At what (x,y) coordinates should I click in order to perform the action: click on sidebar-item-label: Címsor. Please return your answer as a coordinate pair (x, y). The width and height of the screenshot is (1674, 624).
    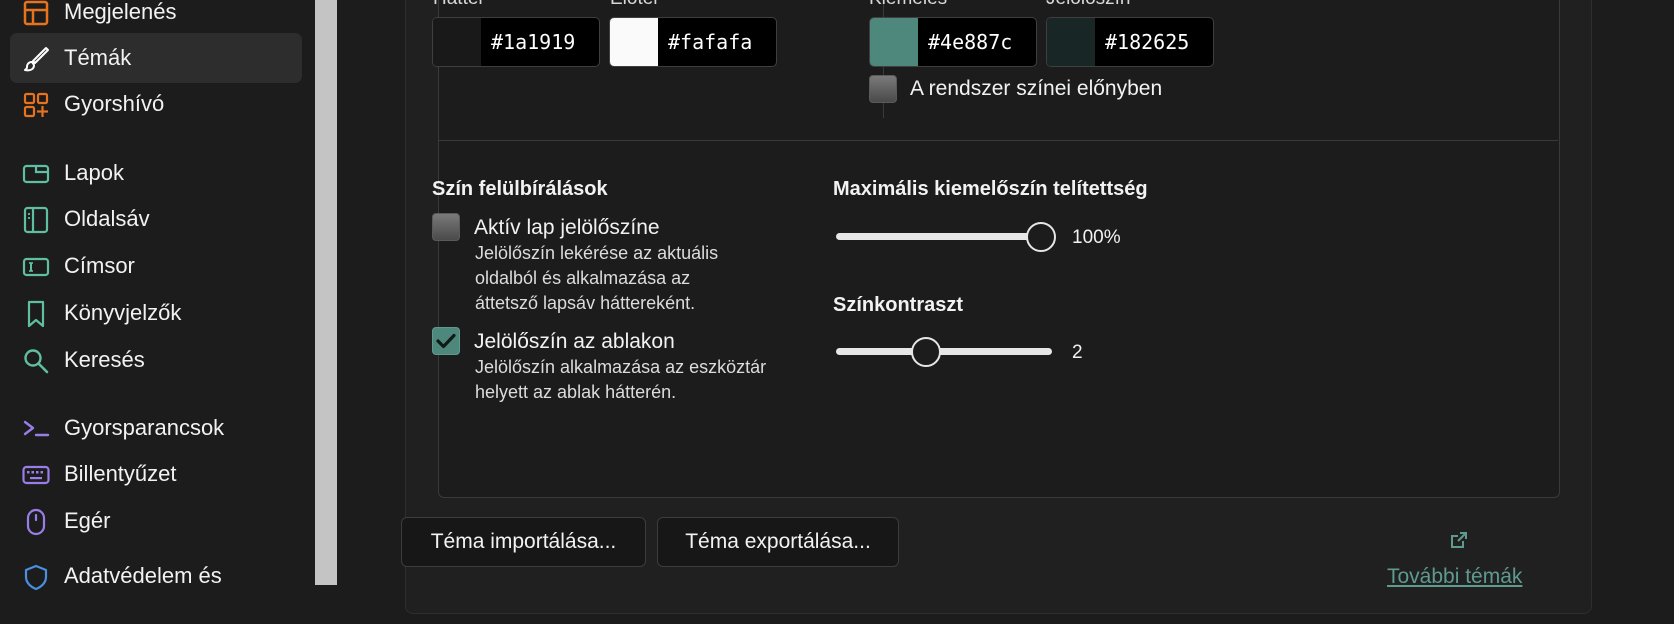
    Looking at the image, I should click on (99, 265).